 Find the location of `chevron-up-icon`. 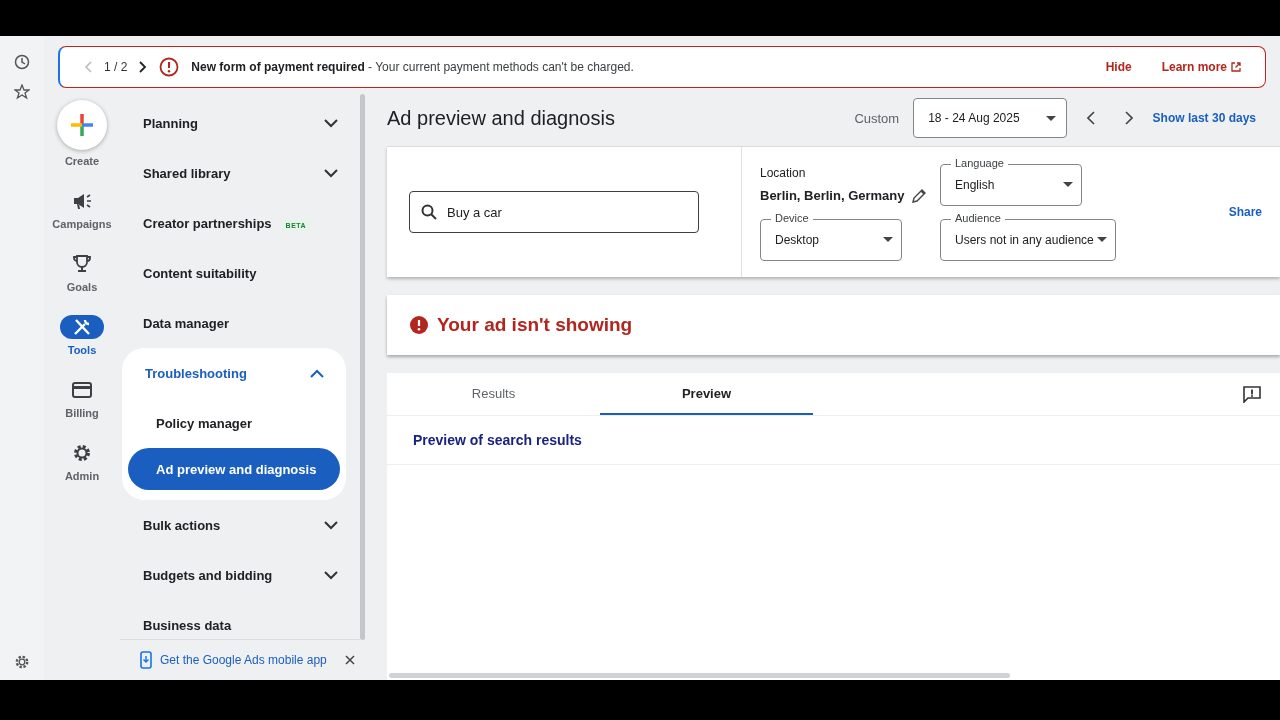

chevron-up-icon is located at coordinates (317, 373).